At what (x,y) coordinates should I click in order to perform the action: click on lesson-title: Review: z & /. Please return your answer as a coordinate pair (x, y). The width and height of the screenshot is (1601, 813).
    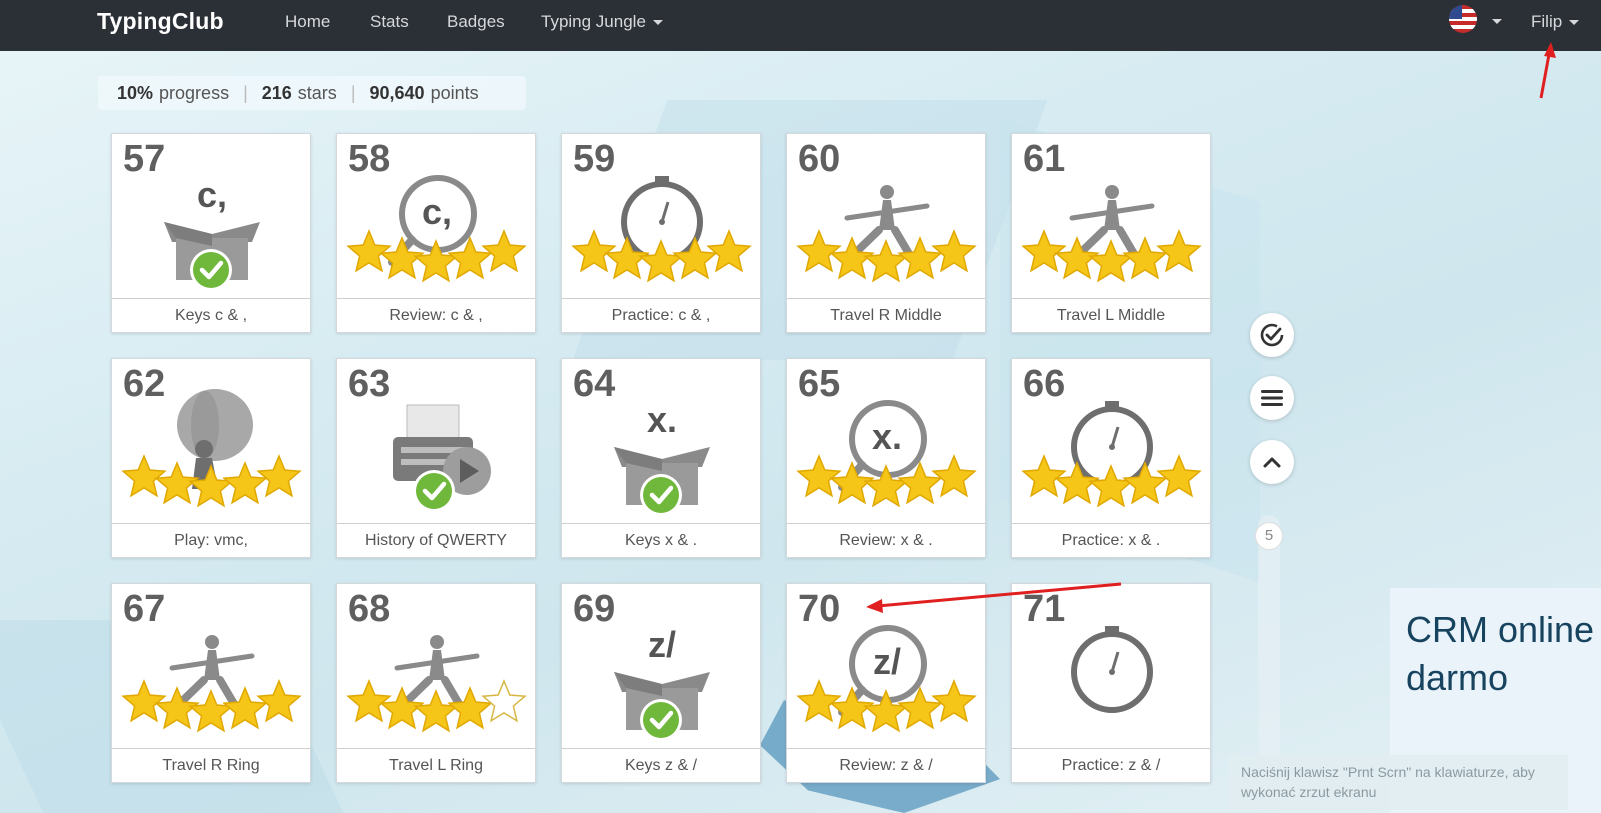
    Looking at the image, I should click on (886, 765).